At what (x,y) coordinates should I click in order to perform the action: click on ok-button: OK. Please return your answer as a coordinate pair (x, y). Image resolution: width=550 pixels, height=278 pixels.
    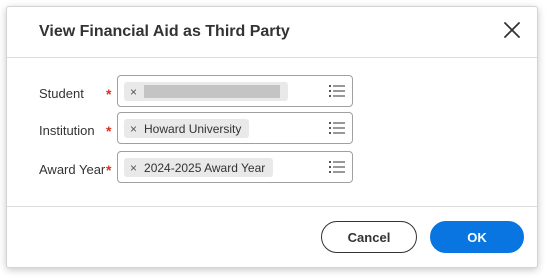
    Looking at the image, I should click on (477, 237).